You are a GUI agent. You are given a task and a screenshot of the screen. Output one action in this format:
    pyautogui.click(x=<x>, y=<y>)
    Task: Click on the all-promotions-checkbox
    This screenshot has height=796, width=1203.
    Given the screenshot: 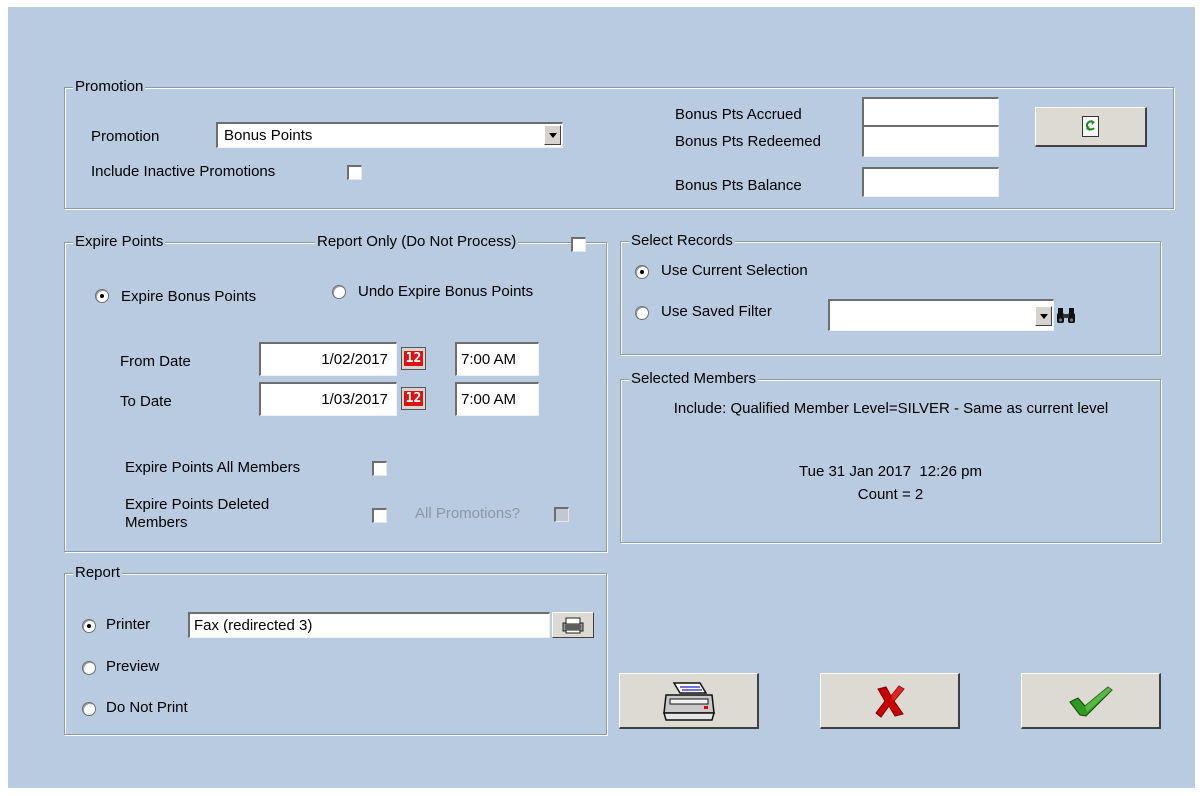 What is the action you would take?
    pyautogui.click(x=561, y=514)
    